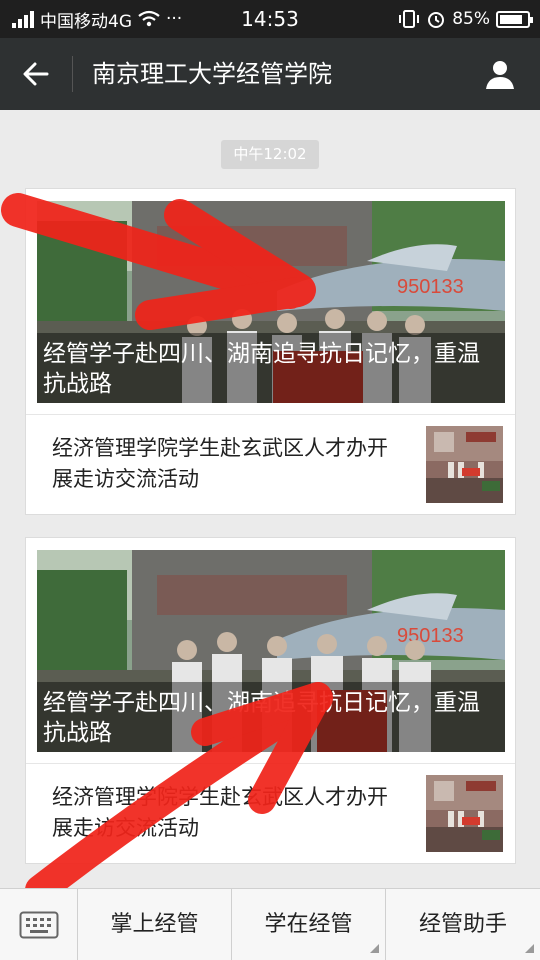 This screenshot has height=960, width=540. What do you see at coordinates (212, 74) in the screenshot?
I see `page-title: 南京理工大学经管学院` at bounding box center [212, 74].